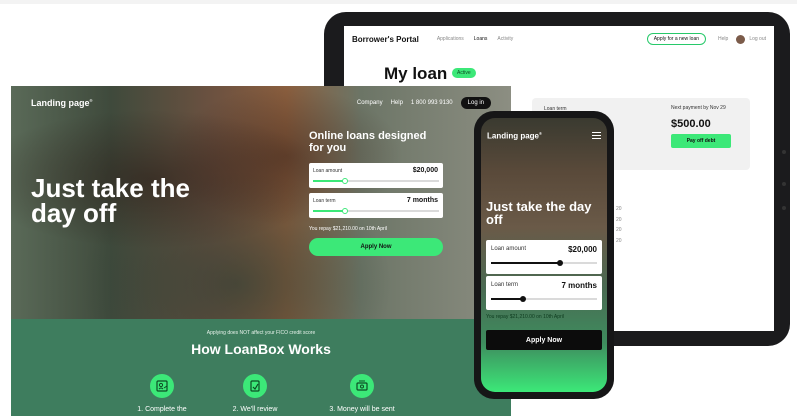  What do you see at coordinates (481, 39) in the screenshot?
I see `nav-loans: Loans` at bounding box center [481, 39].